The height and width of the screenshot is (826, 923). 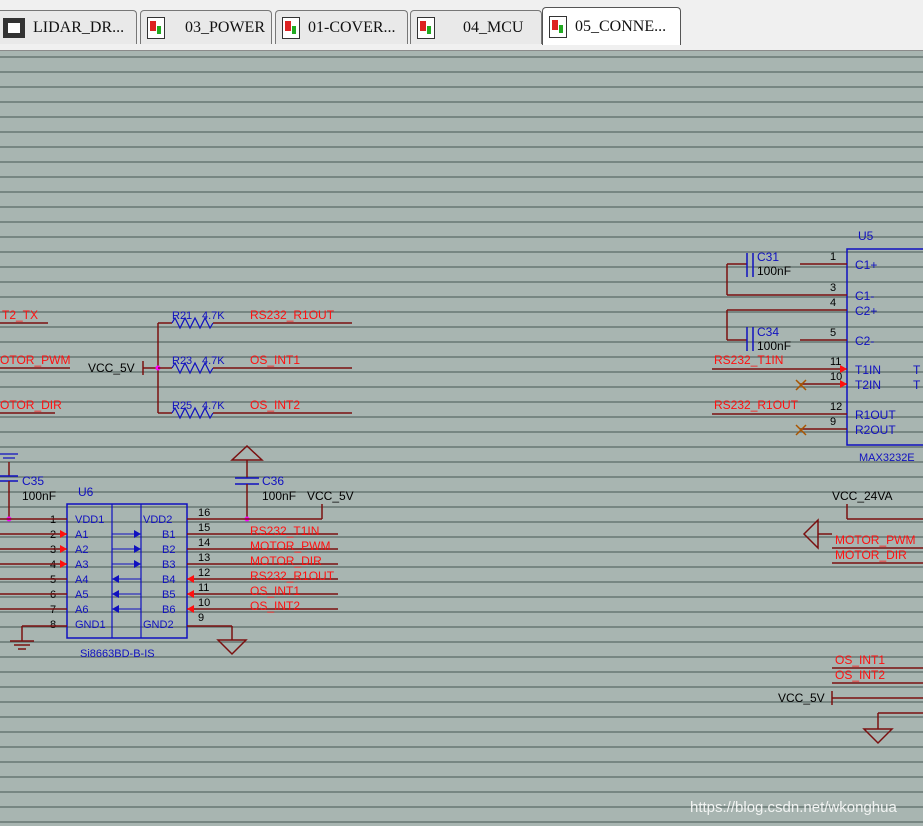 I want to click on u6-pin-name: A2, so click(x=81, y=550).